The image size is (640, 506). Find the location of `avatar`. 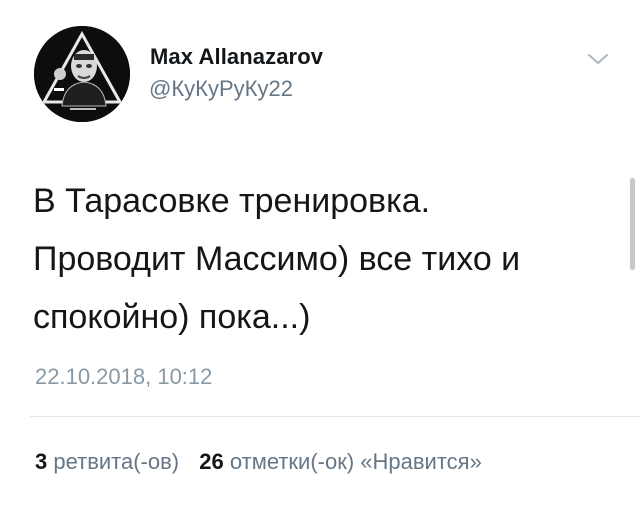

avatar is located at coordinates (82, 74).